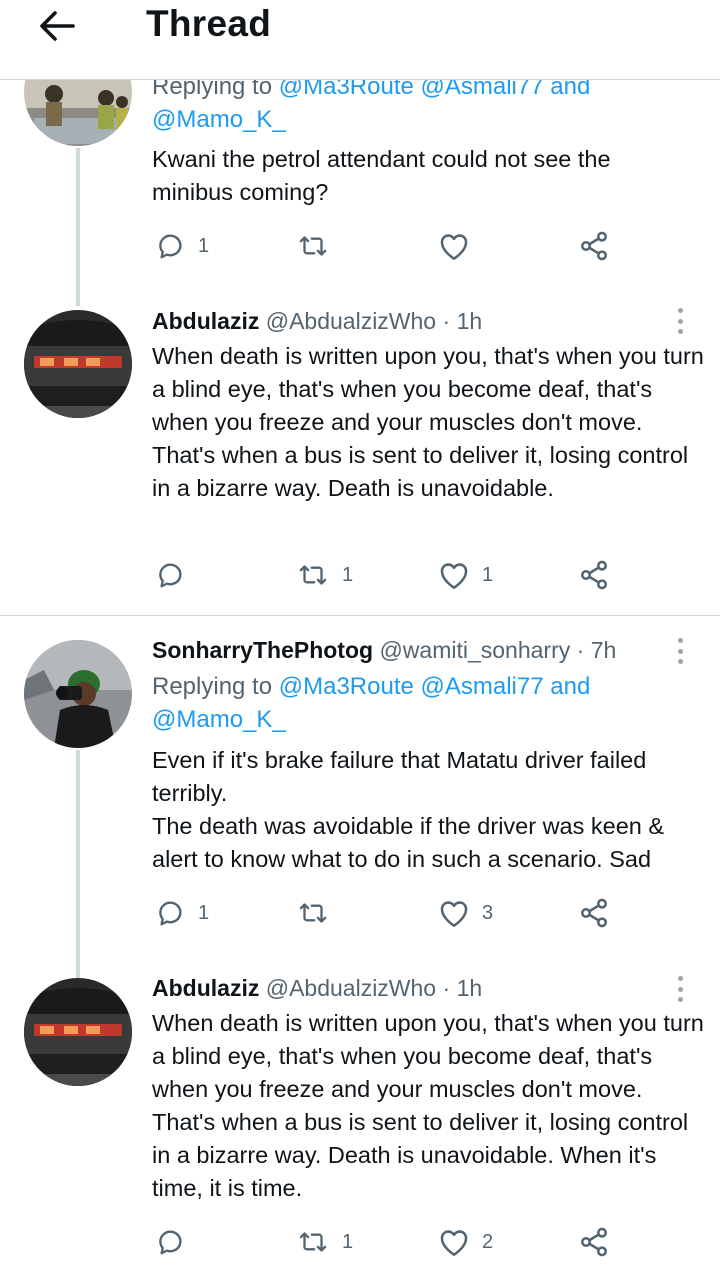  What do you see at coordinates (488, 1241) in the screenshot?
I see `like-count: 2` at bounding box center [488, 1241].